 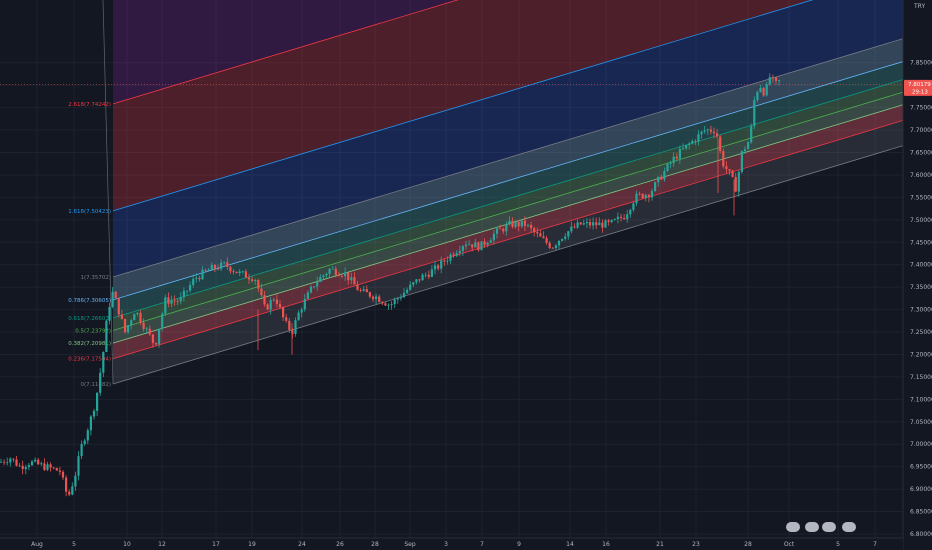 What do you see at coordinates (89, 360) in the screenshot?
I see `fib-level-label: 0.236(7.17504)` at bounding box center [89, 360].